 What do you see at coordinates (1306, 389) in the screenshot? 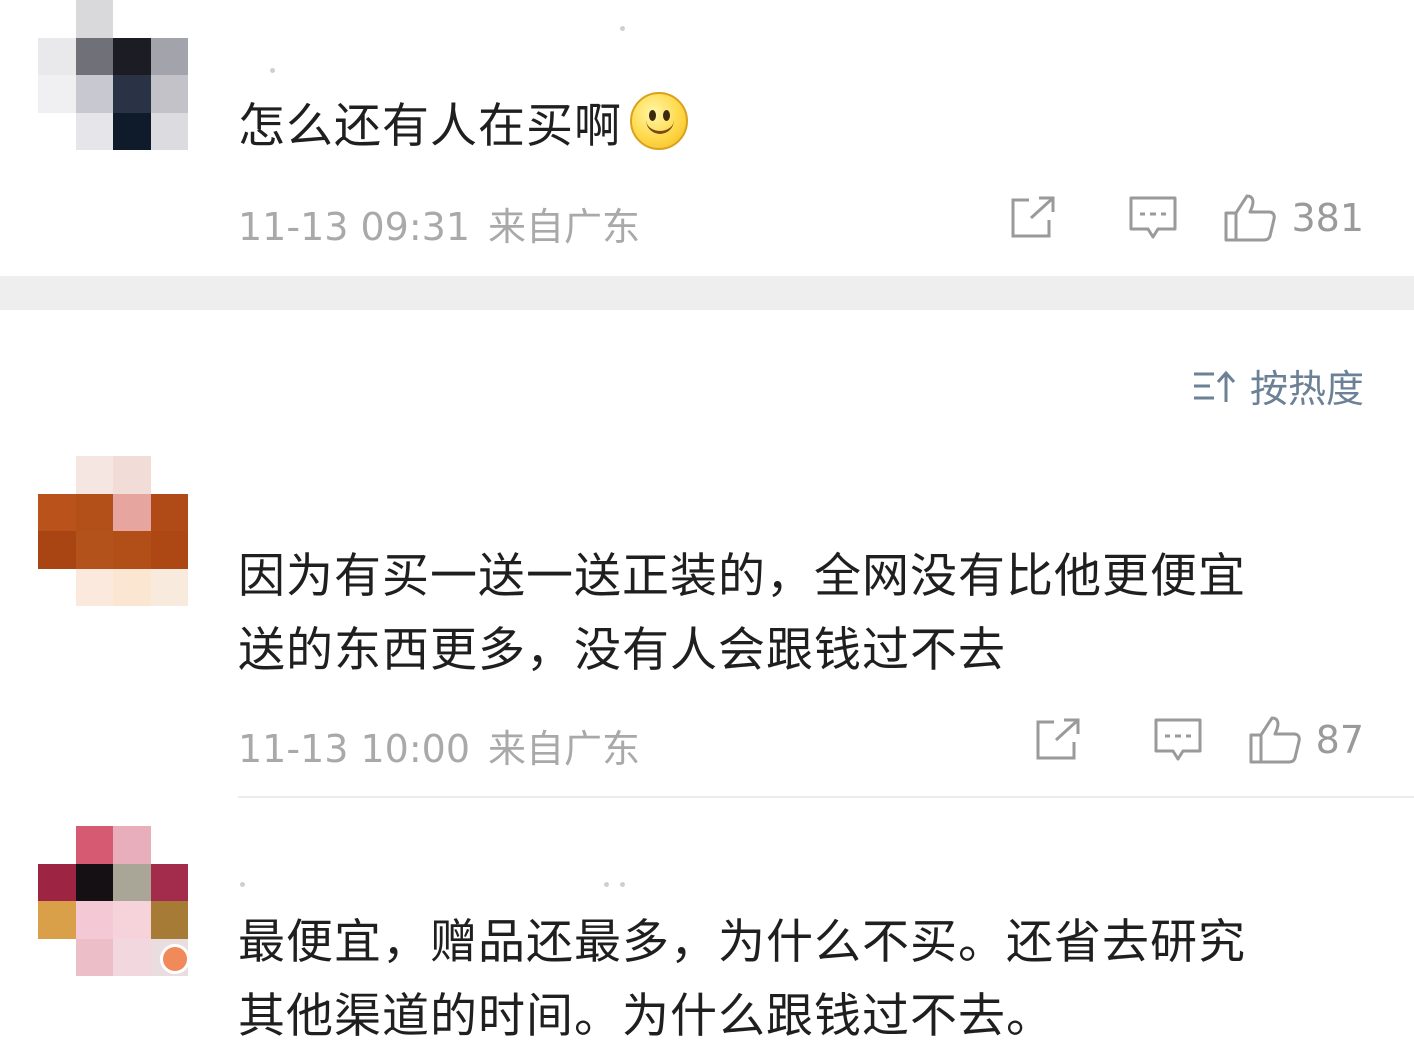
I see `sort-label: 按热度` at bounding box center [1306, 389].